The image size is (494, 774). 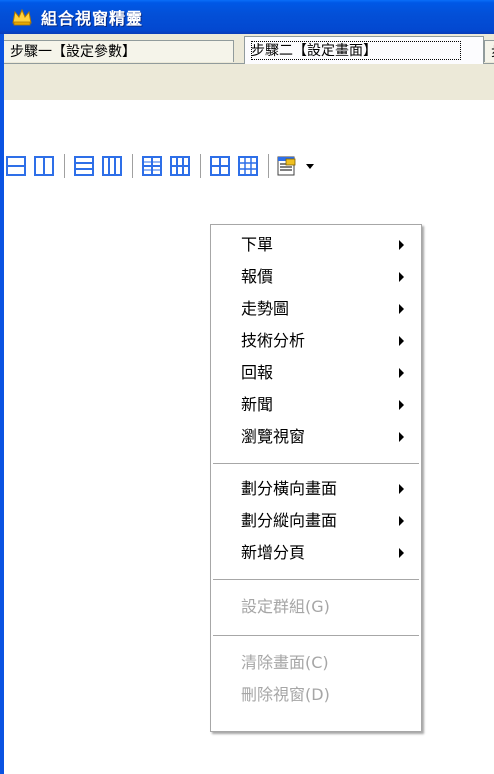 I want to click on menu-item-label: 新增分頁, so click(x=273, y=552).